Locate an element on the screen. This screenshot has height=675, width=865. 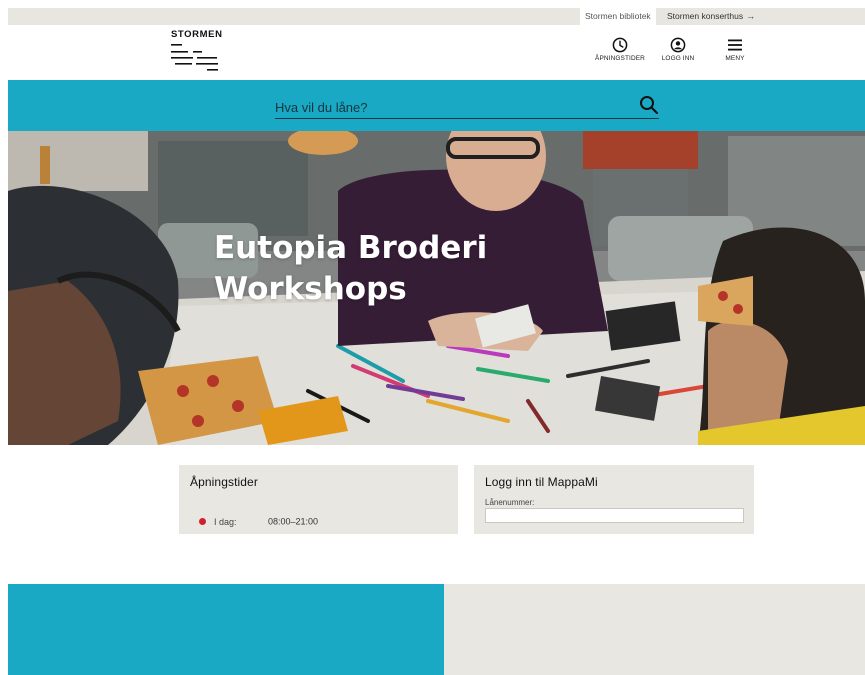
site-tab-concert-hall: Stormen konserthus → is located at coordinates (711, 16).